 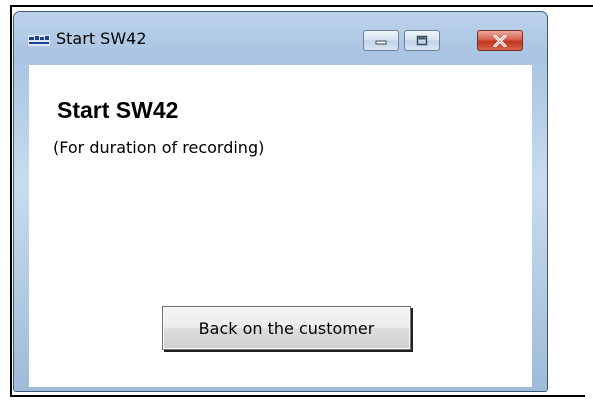 What do you see at coordinates (286, 328) in the screenshot?
I see `back-on-customer-button: Back on the customer` at bounding box center [286, 328].